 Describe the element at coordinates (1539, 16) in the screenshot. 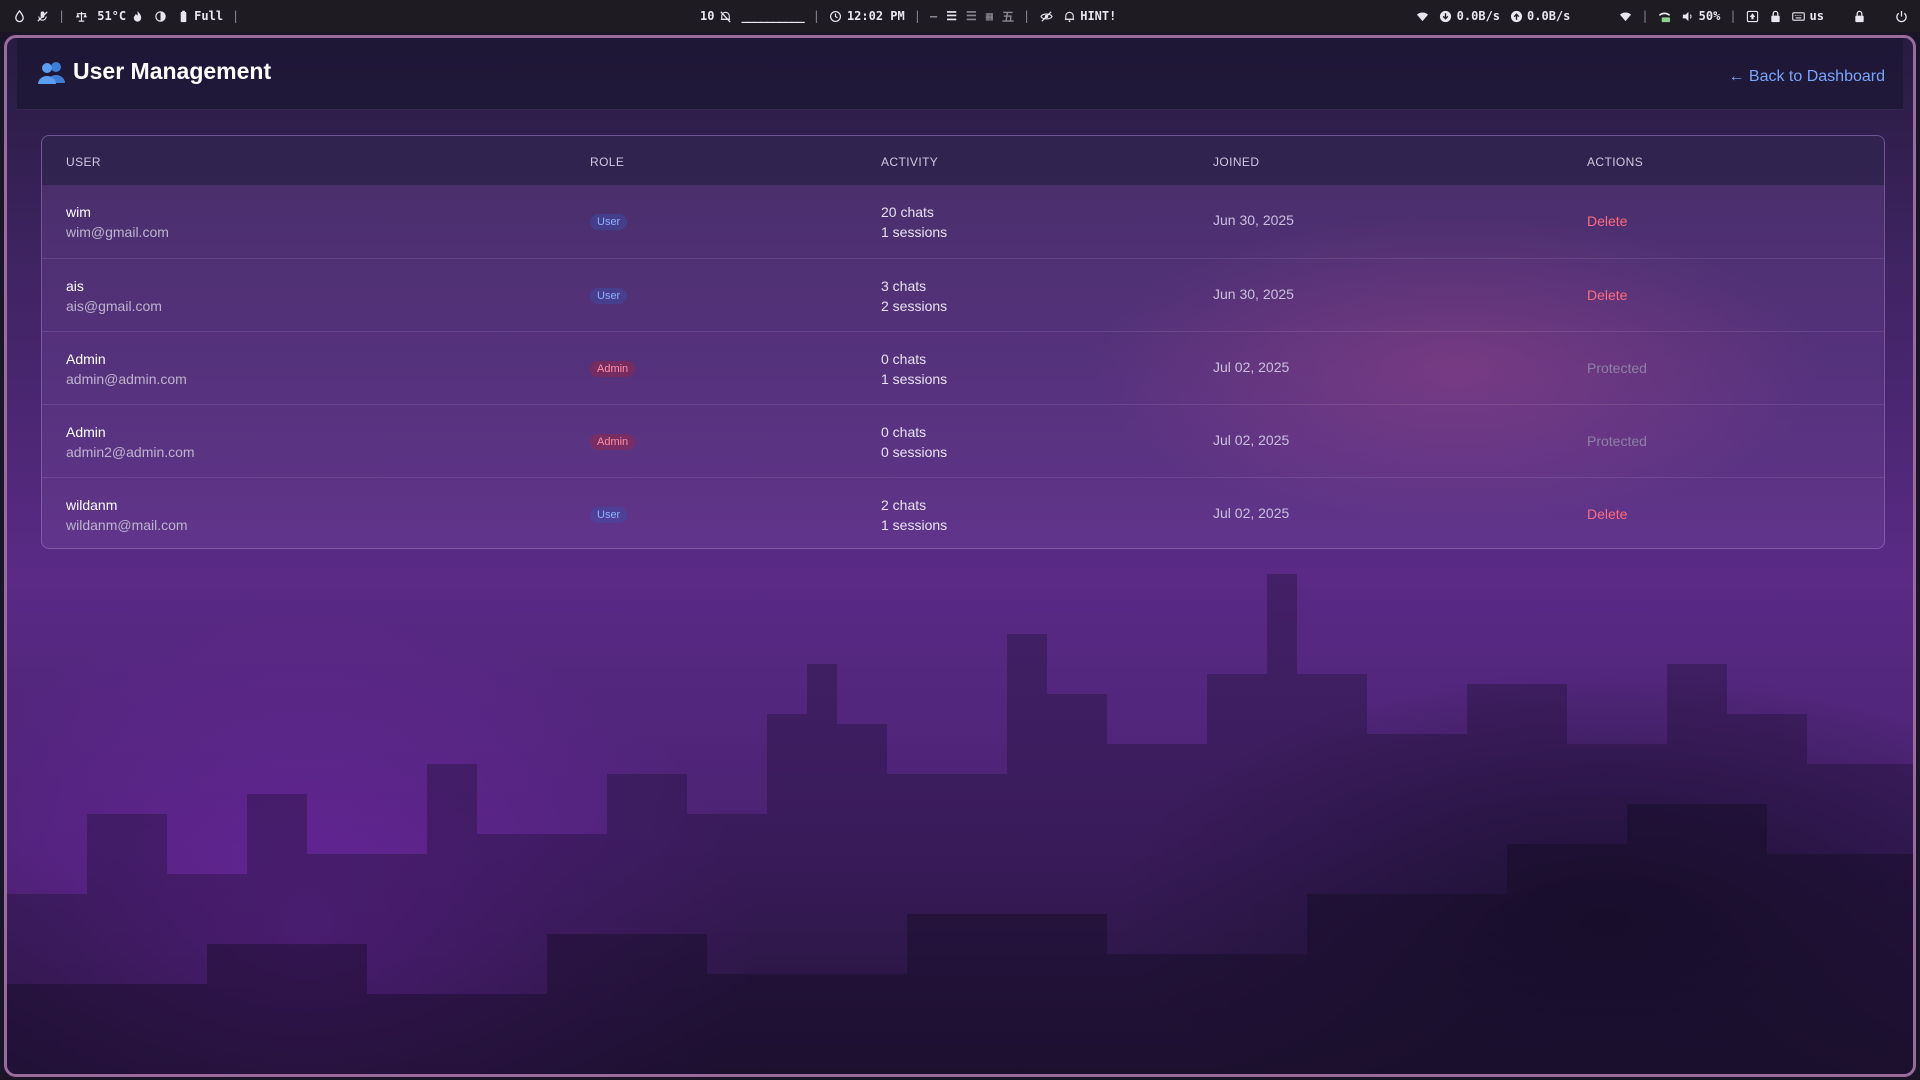

I see `network-up: 0.0B/s` at that location.